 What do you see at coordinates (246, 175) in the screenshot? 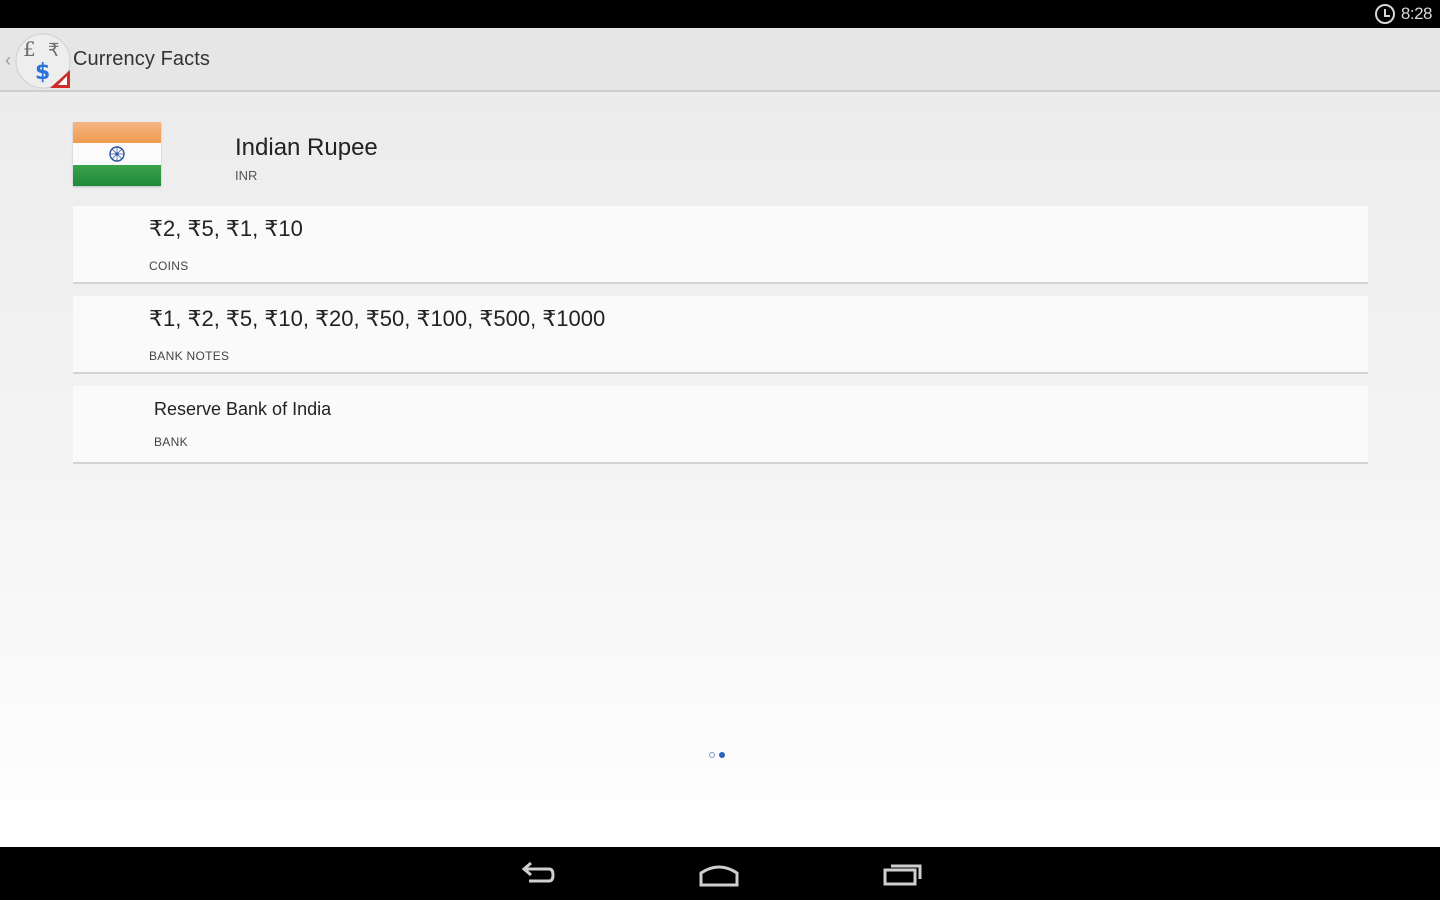
I see `currency-code: INR` at bounding box center [246, 175].